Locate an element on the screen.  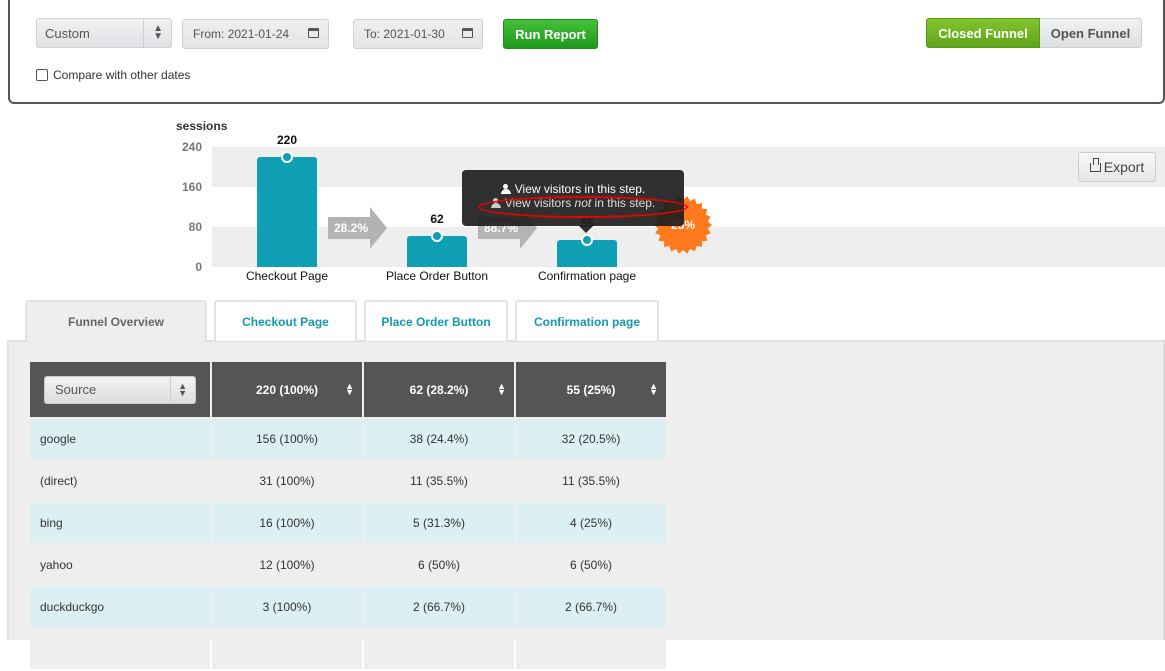
run-report-button: Run Report is located at coordinates (550, 34).